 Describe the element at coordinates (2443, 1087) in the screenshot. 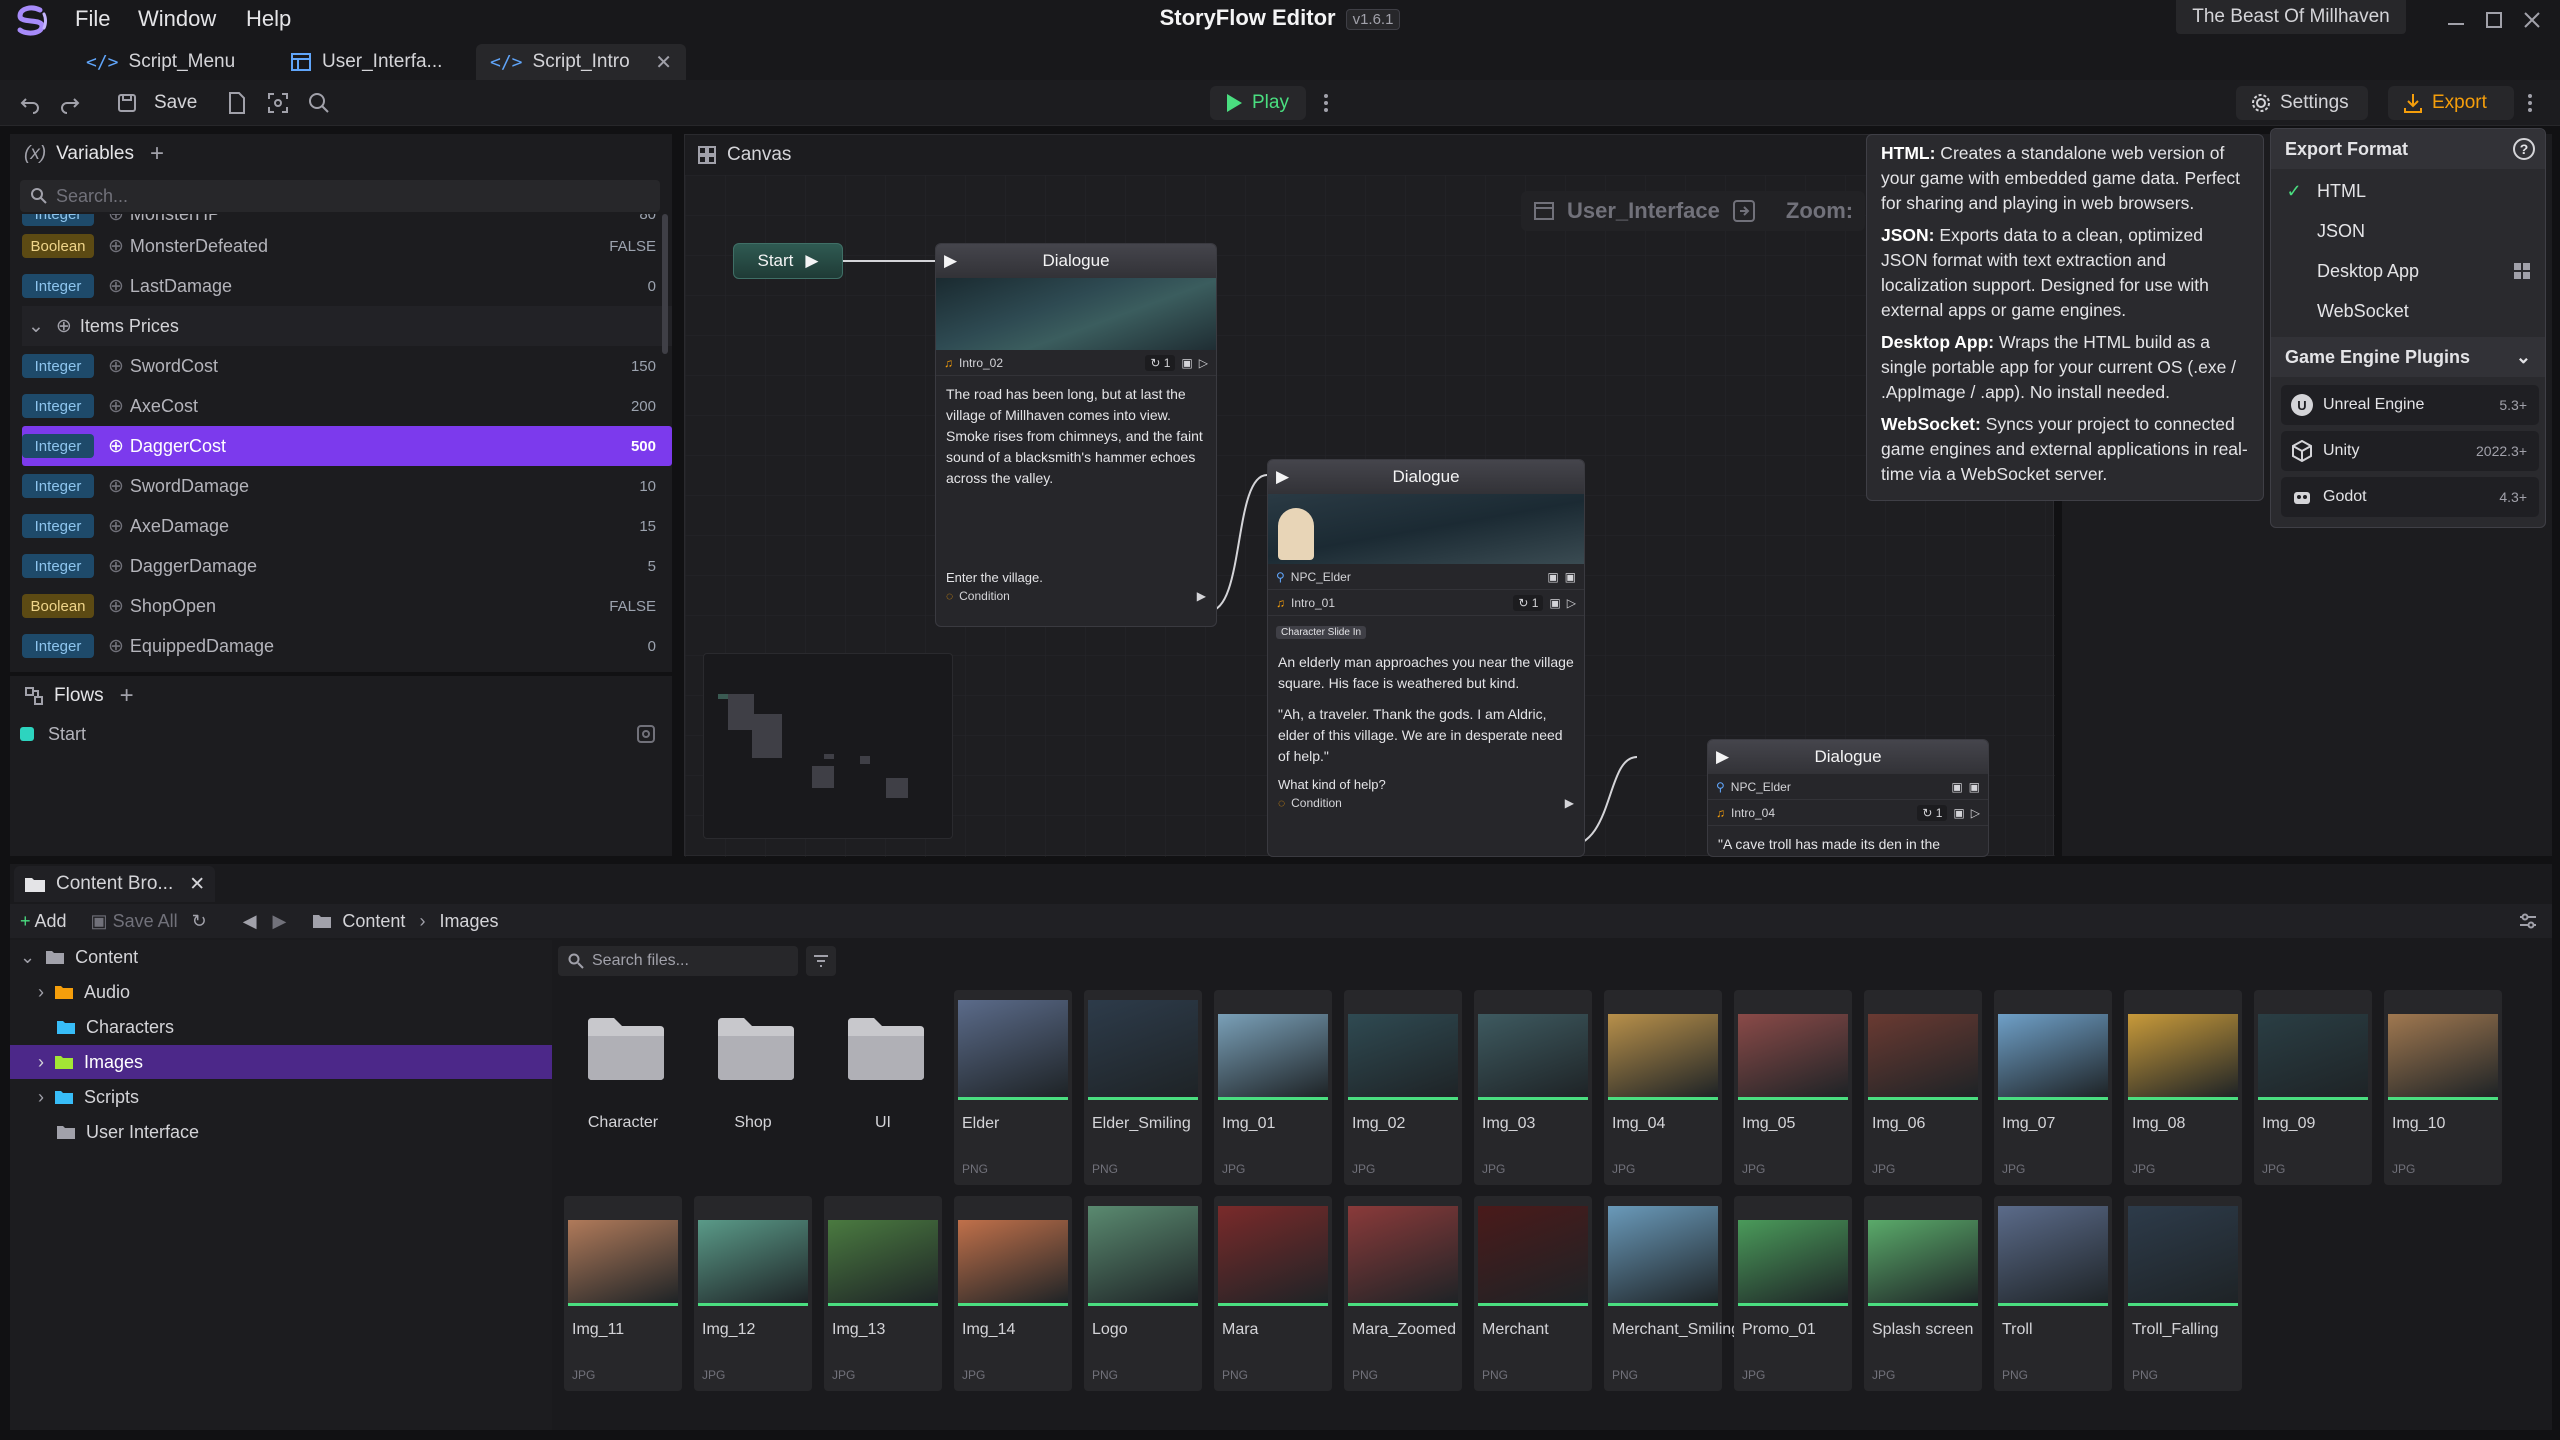

I see `file-tile: Img_10 JPG` at that location.